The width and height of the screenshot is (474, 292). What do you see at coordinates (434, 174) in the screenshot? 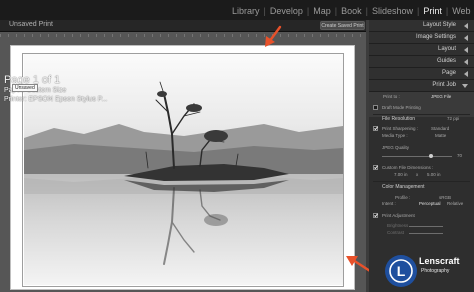
I see `dimension-height: 5.00 in` at bounding box center [434, 174].